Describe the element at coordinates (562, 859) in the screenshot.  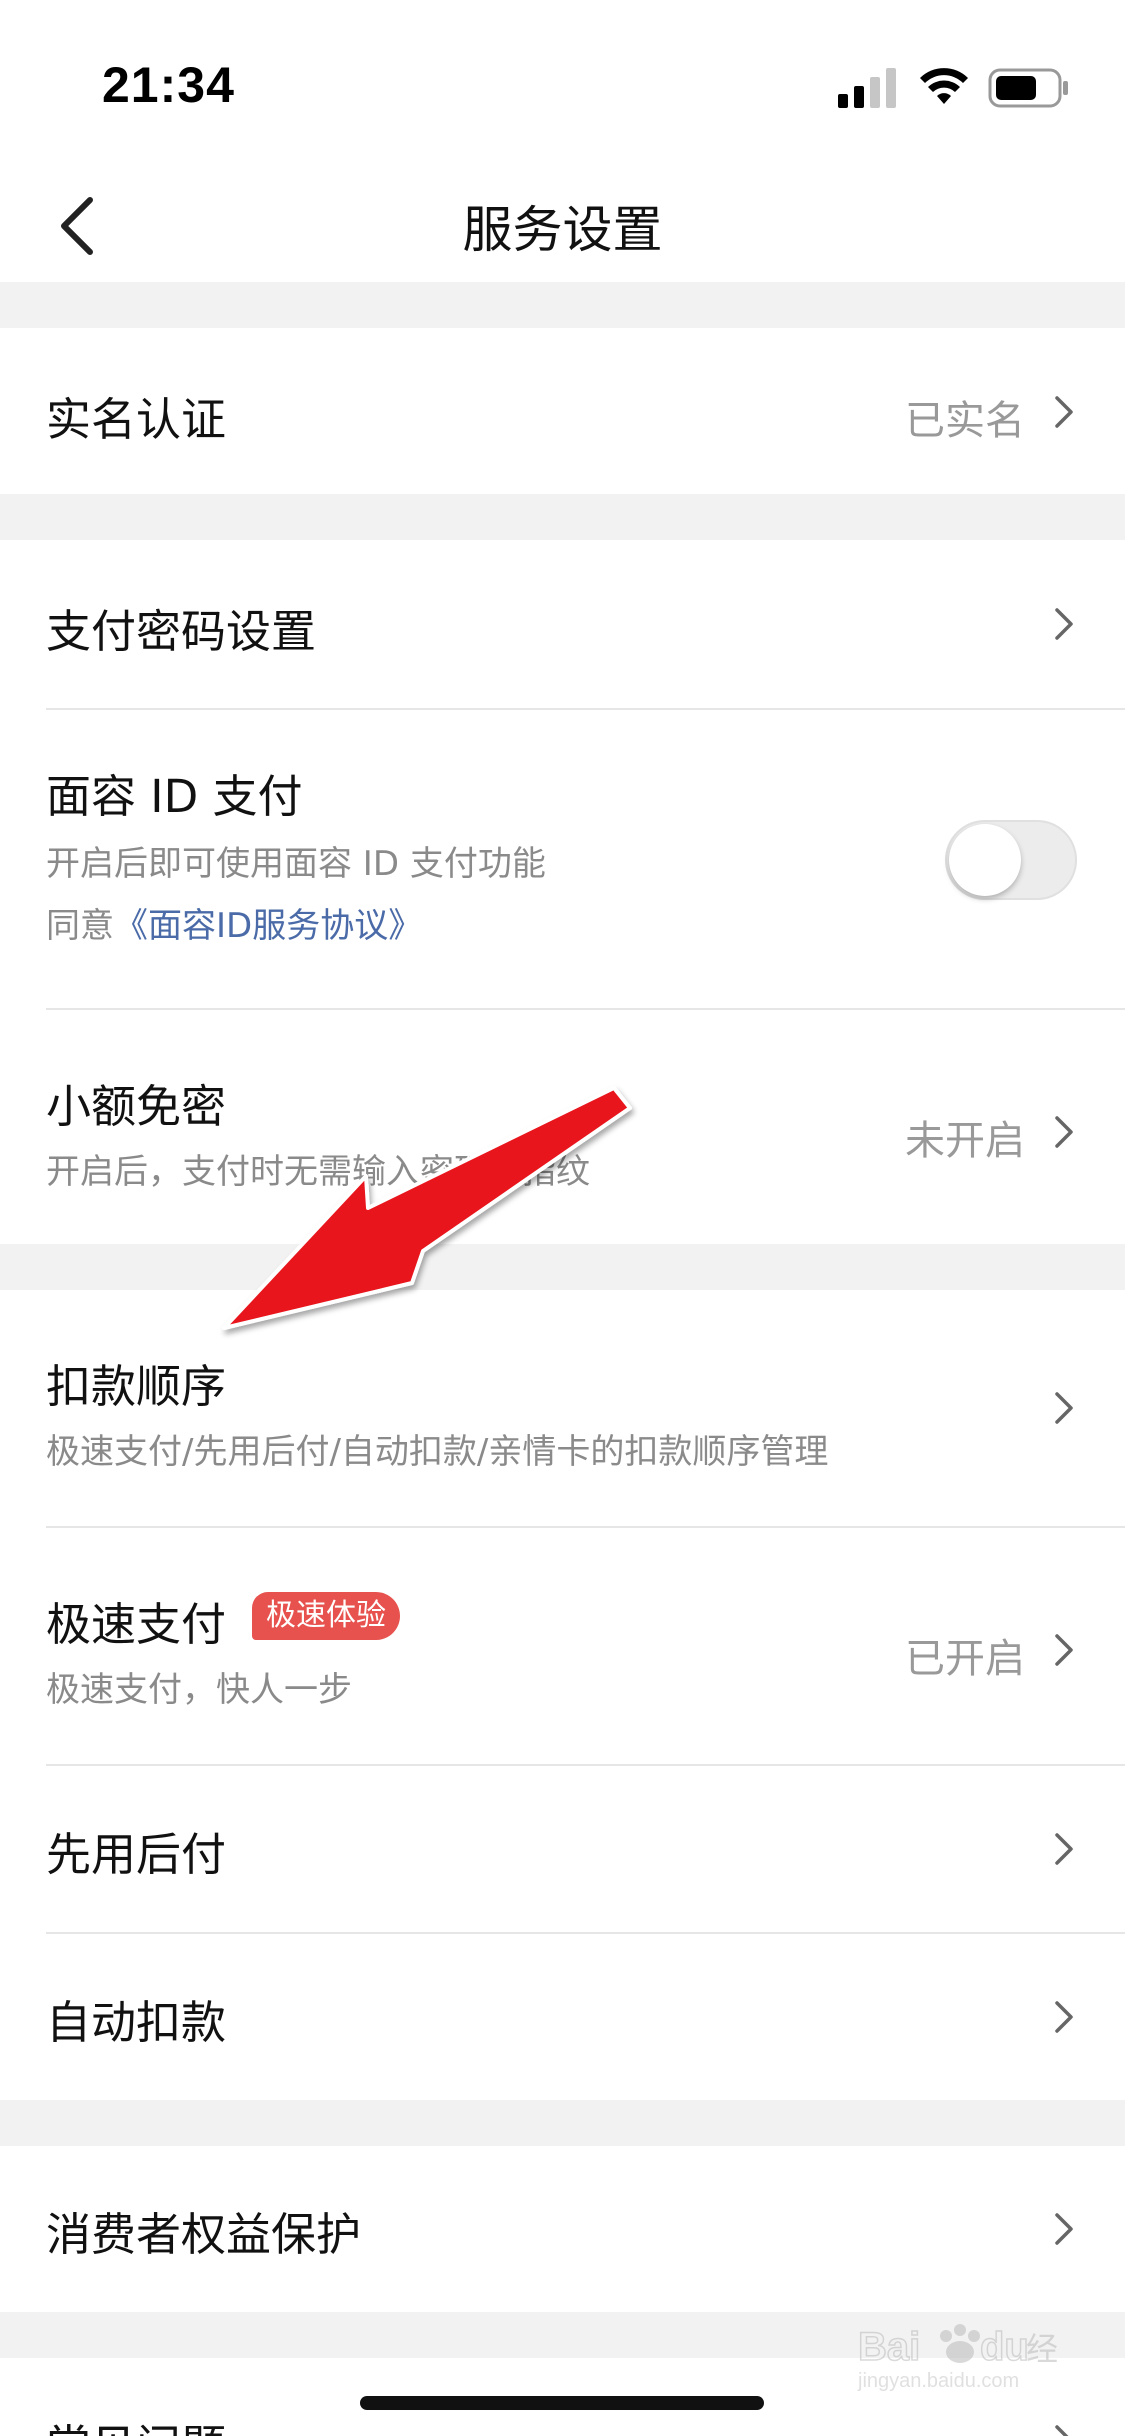
I see `face-id-row: 面容 ID 支付 开启后即可使用面容 ID 支付功能 同意《面容ID服务协议》` at that location.